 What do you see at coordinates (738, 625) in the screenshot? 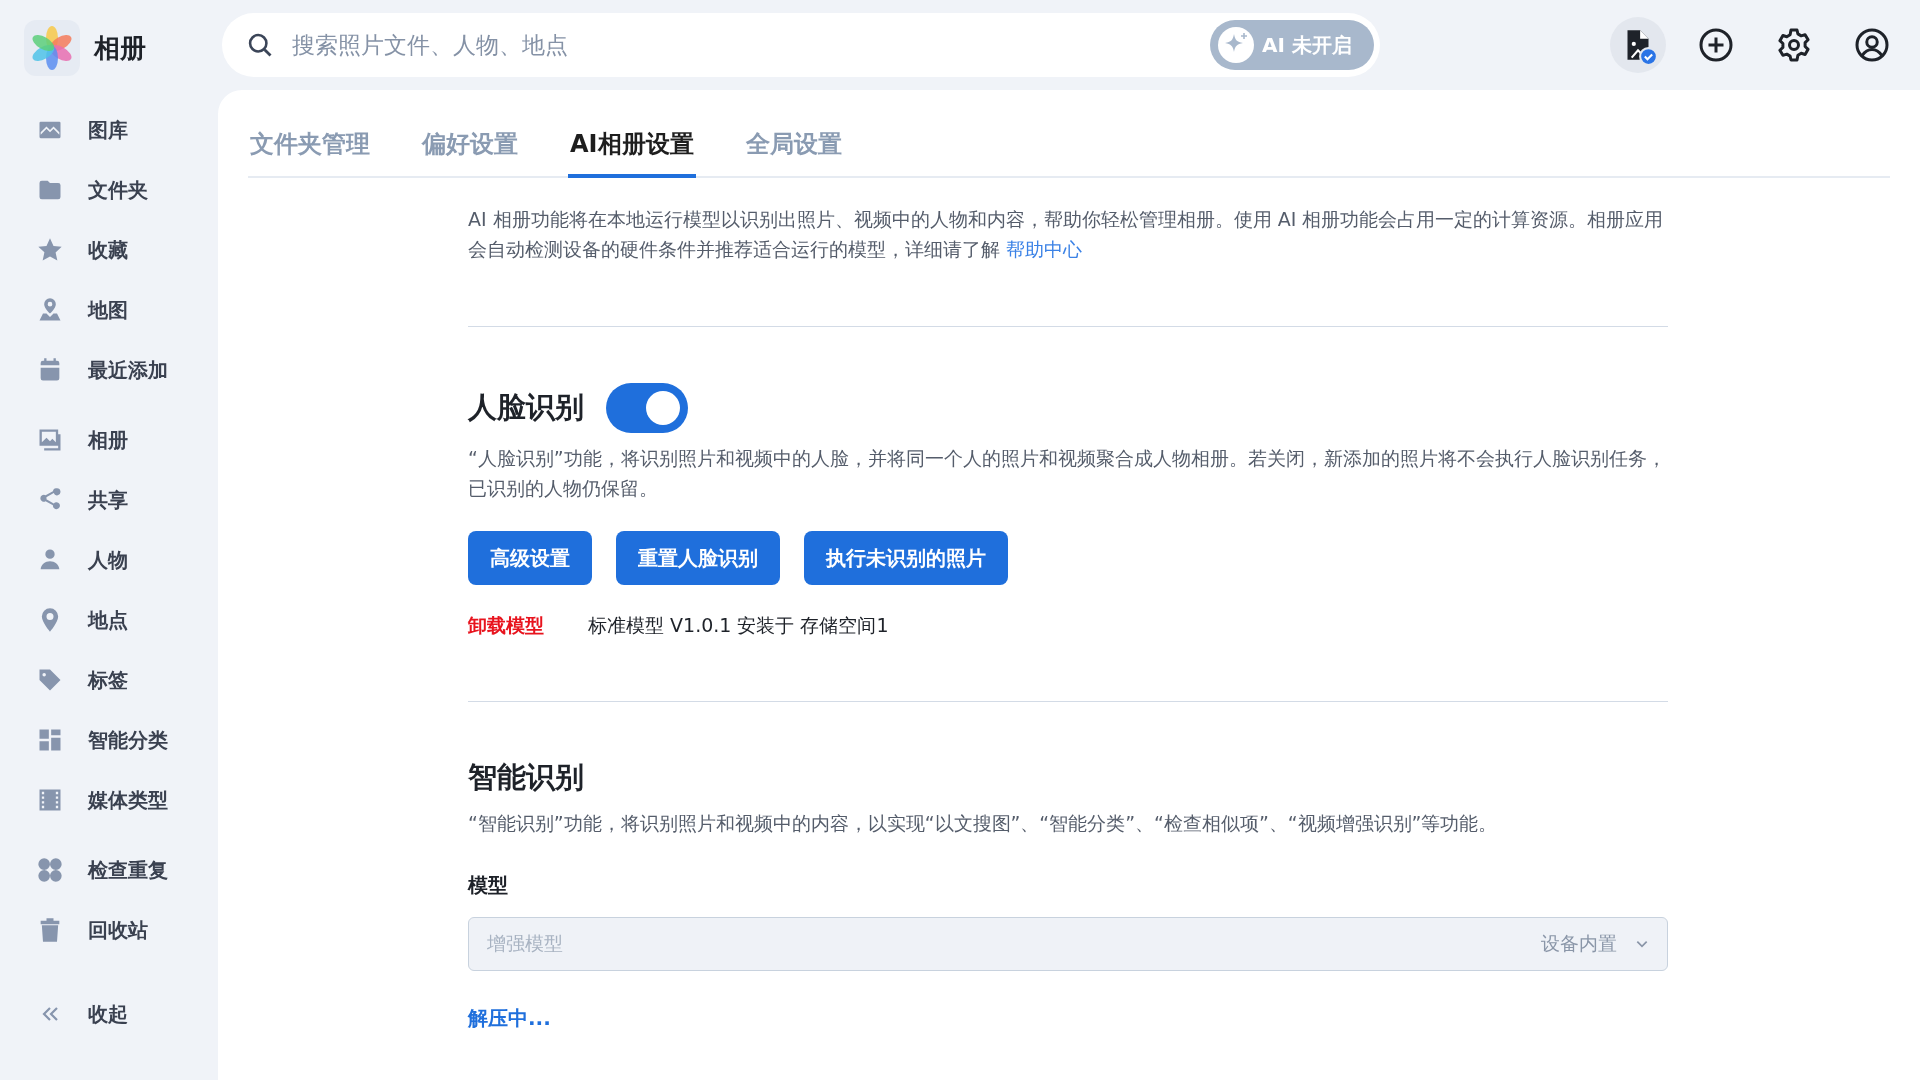
I see `model-info-text: 标准模型 V1.0.1 安装于 存储空间1` at bounding box center [738, 625].